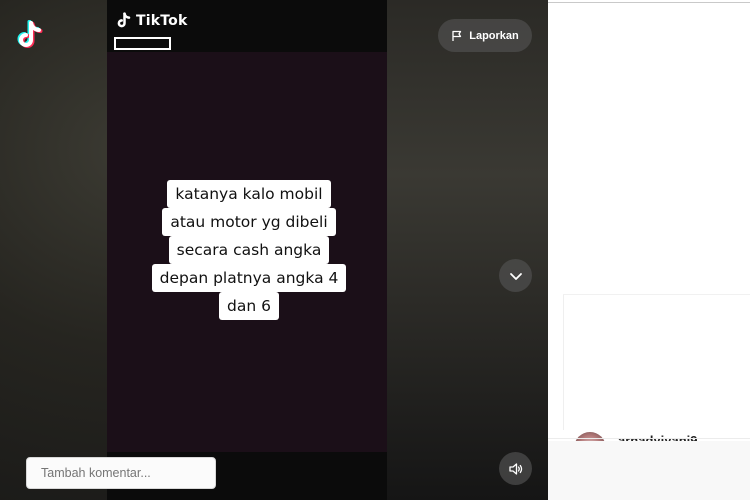 This screenshot has height=500, width=750. I want to click on tiktok-watermark: TikTok, so click(151, 21).